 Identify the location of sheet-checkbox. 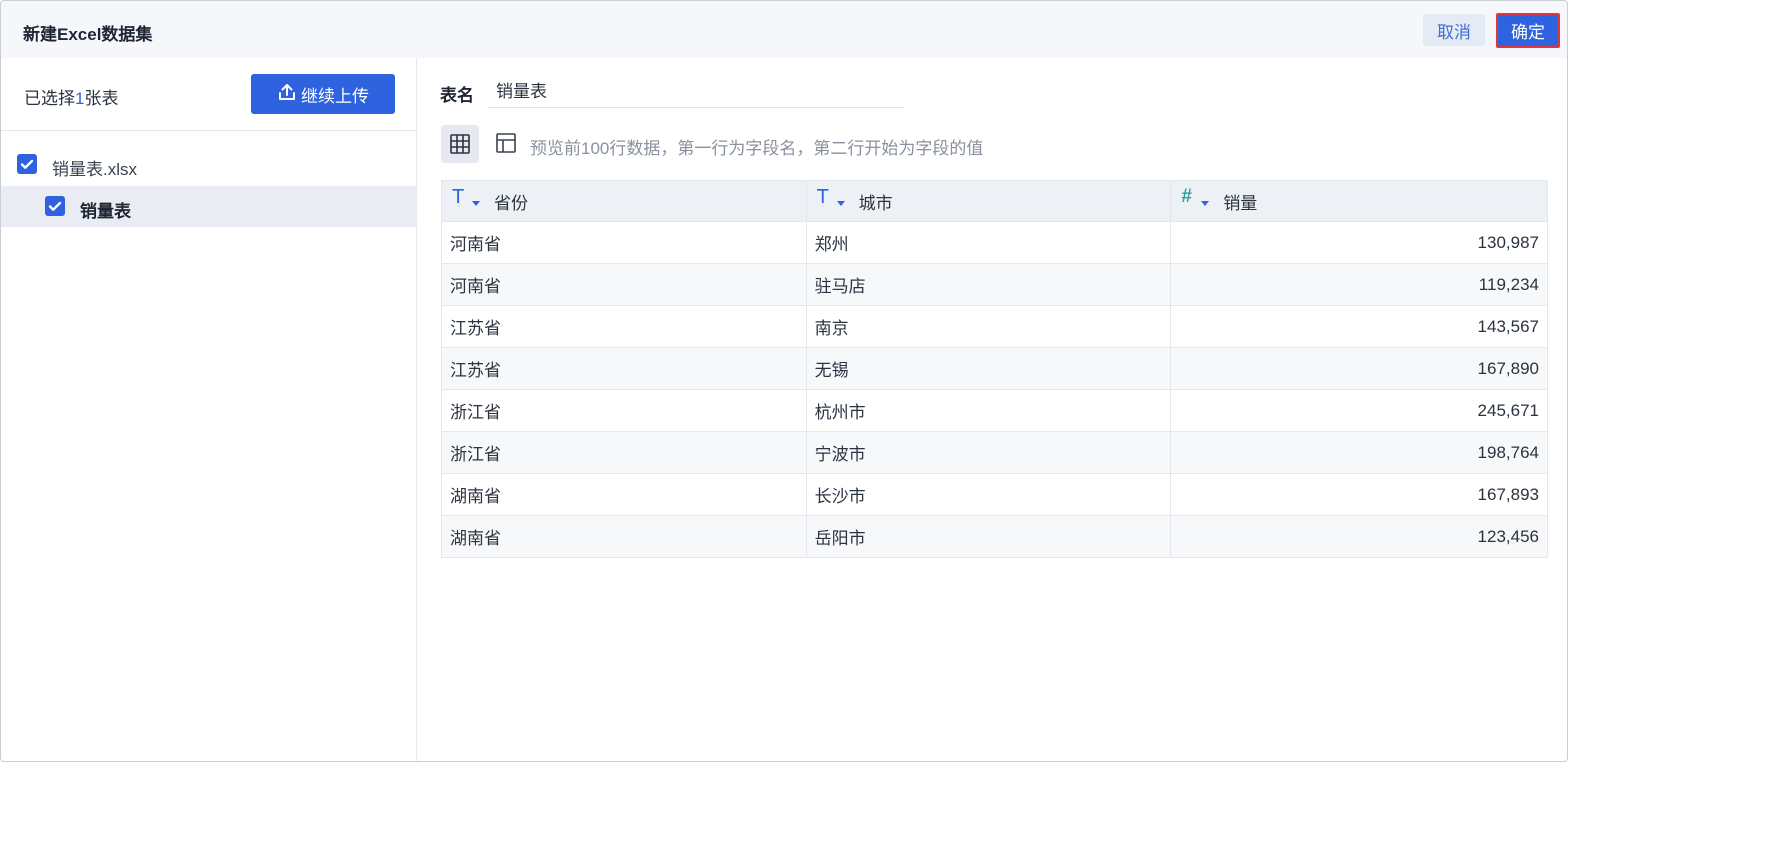
(55, 206).